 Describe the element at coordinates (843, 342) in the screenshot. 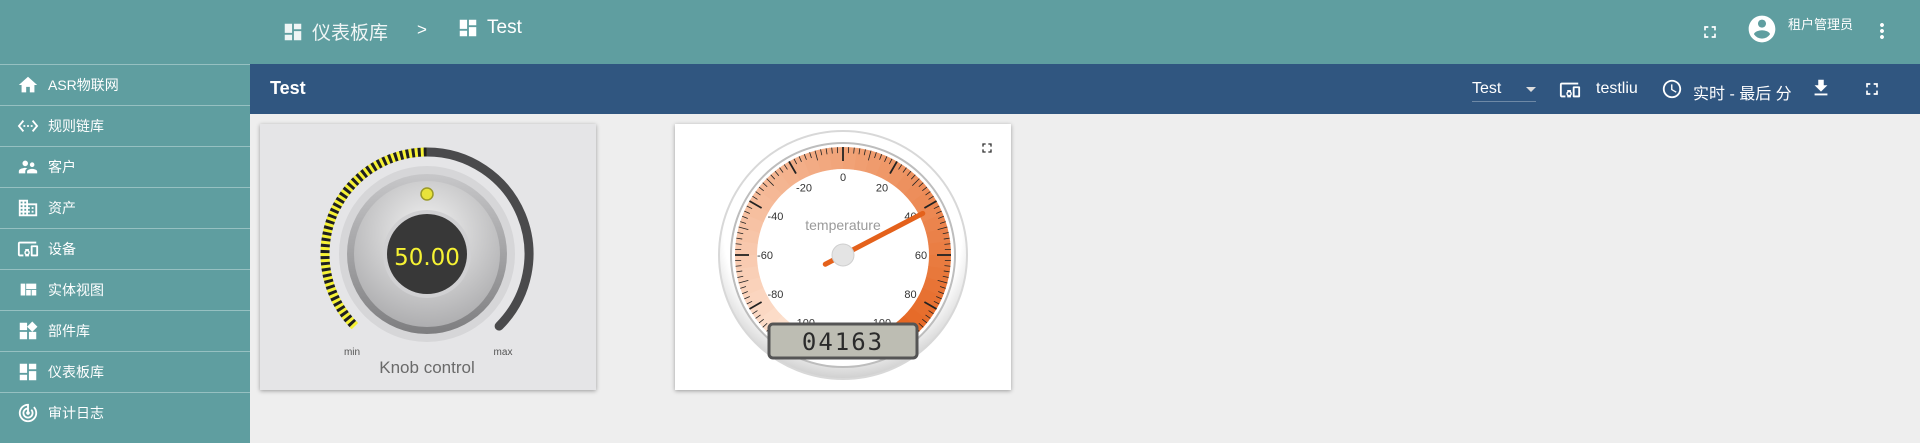

I see `gauge-lcd-value: 04163` at that location.